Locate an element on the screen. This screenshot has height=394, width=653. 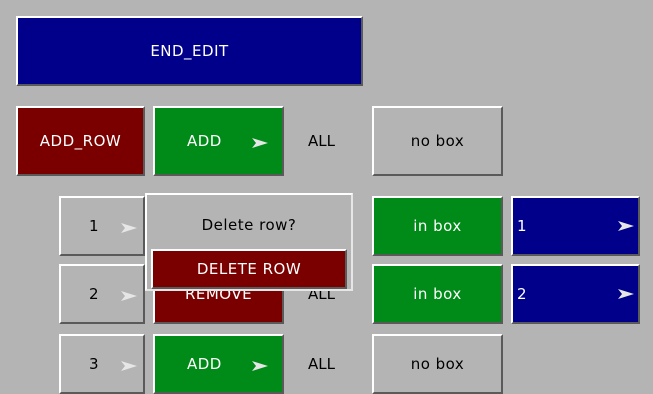
delete-row-button: DELETE ROW is located at coordinates (249, 269).